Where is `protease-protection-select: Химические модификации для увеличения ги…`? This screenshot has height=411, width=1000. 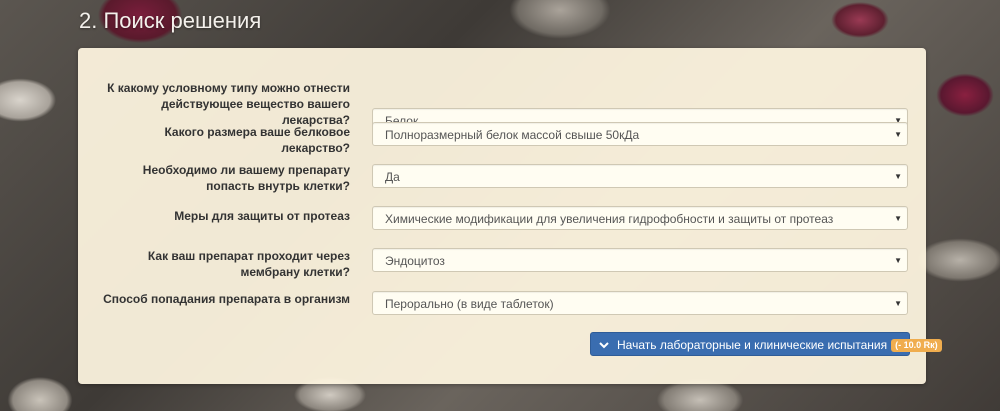
protease-protection-select: Химические модификации для увеличения ги… is located at coordinates (640, 218).